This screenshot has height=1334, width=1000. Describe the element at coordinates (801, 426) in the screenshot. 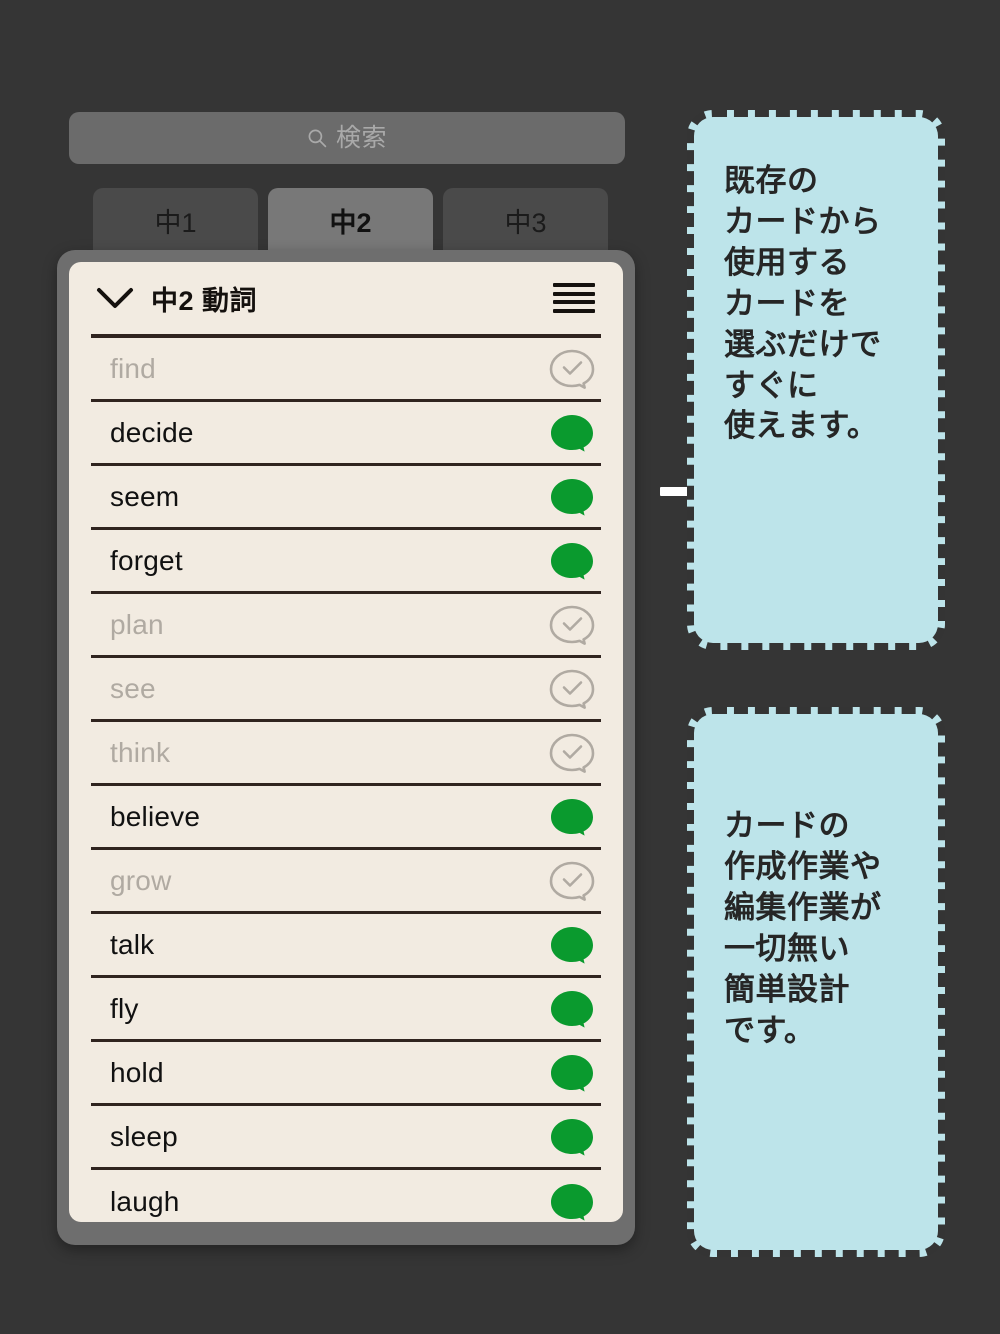

I see `callout-line: 使えます。` at that location.